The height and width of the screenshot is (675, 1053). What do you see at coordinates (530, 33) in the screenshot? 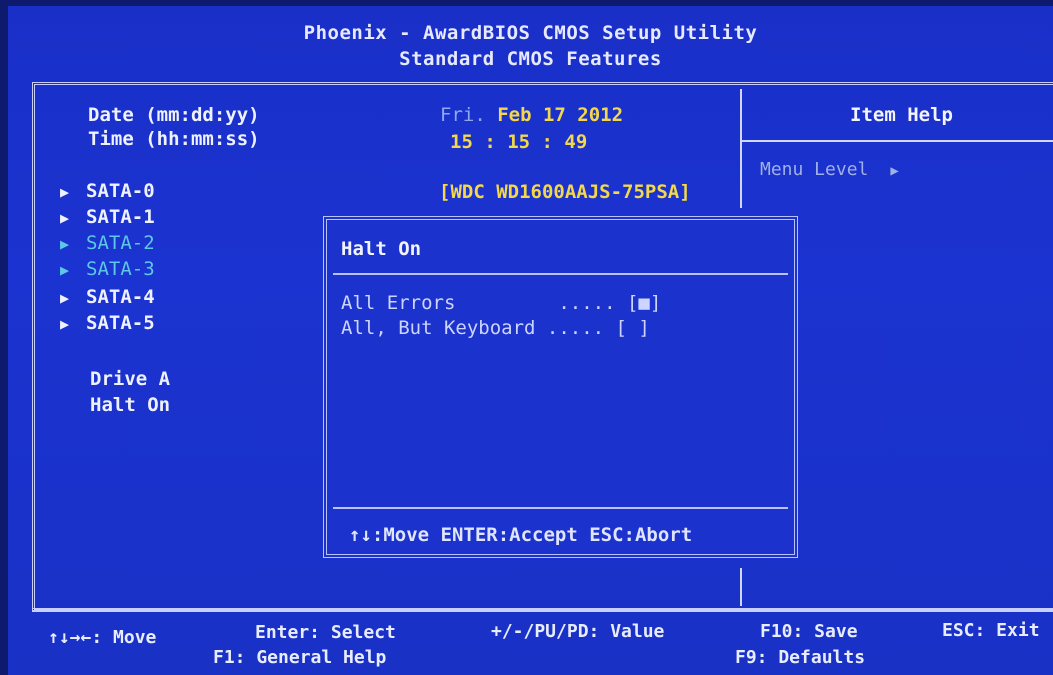
I see `app-title: Phoenix - AwardBIOS CMOS Setup Utility` at bounding box center [530, 33].